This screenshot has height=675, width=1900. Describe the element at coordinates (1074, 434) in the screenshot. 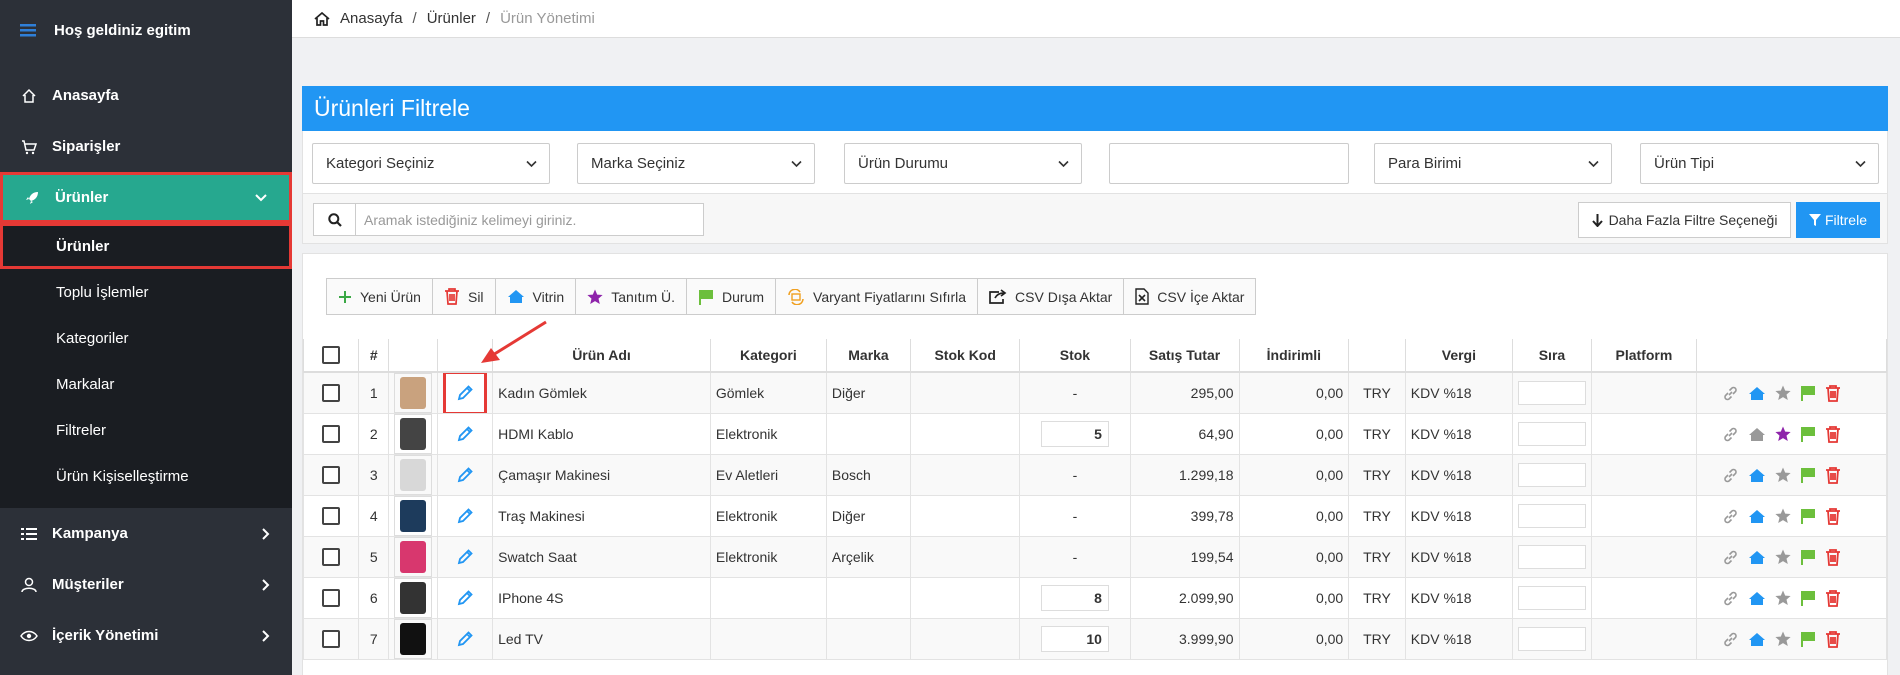

I see `stock-input: 5` at that location.